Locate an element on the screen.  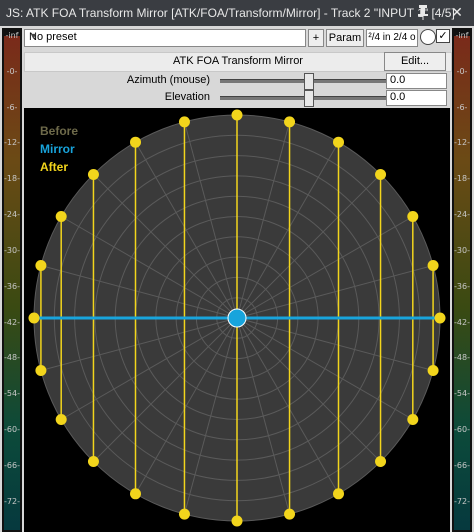
legend-mirror: Mirror is located at coordinates (57, 149).